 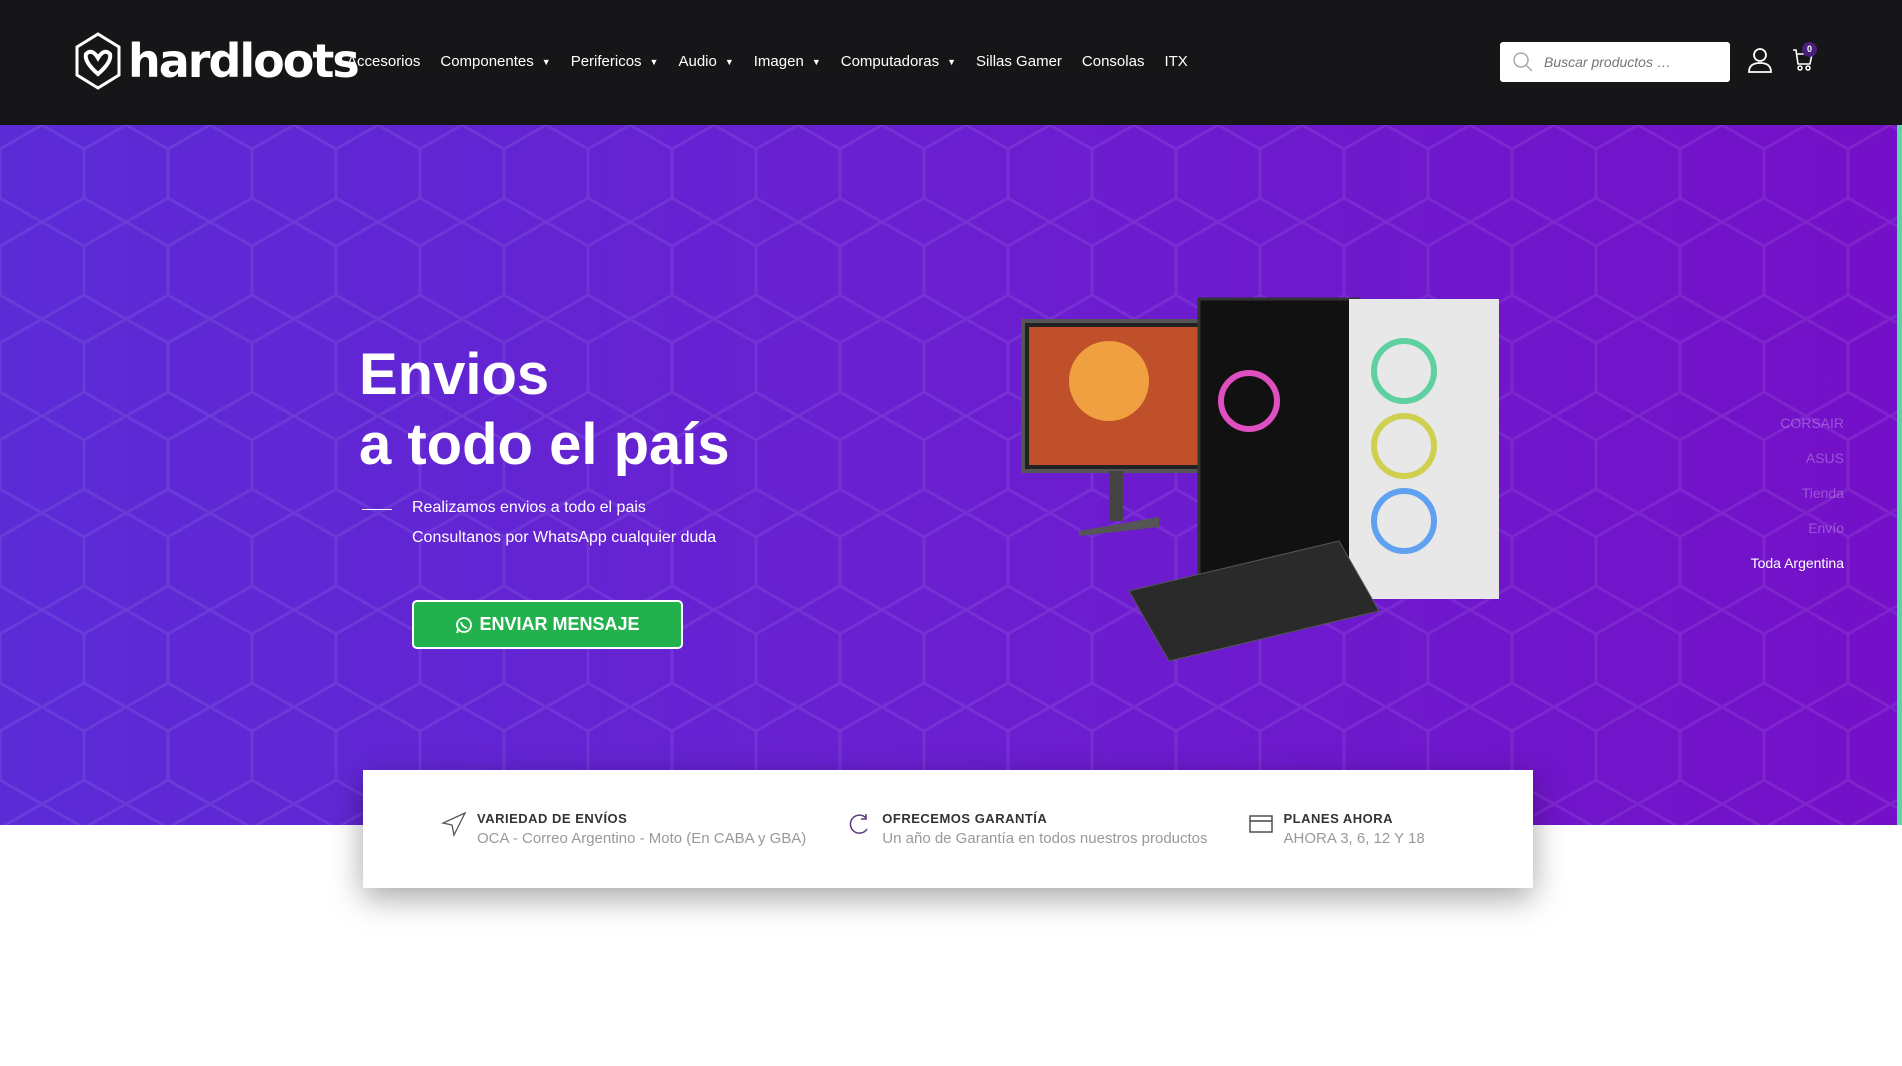 What do you see at coordinates (1809, 49) in the screenshot?
I see `cart-count-badge: 0` at bounding box center [1809, 49].